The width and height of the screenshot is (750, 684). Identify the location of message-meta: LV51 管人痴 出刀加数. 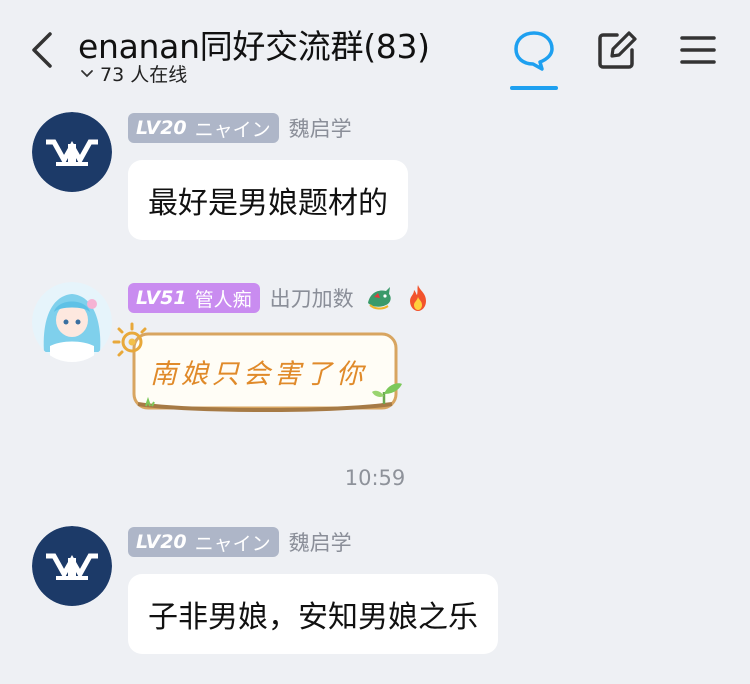
(280, 298).